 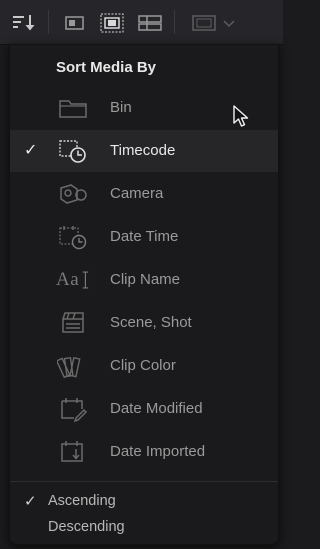 I want to click on menu-item-label: Clip Color, so click(x=143, y=365).